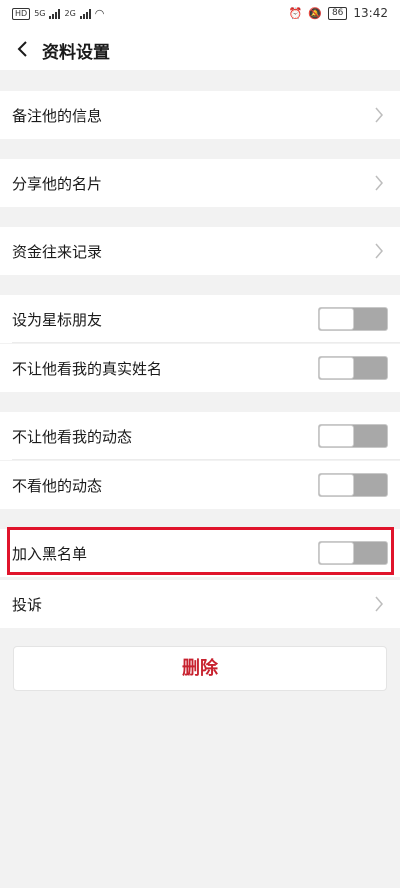 The image size is (400, 888). What do you see at coordinates (315, 13) in the screenshot?
I see `mute-icon: 🔕` at bounding box center [315, 13].